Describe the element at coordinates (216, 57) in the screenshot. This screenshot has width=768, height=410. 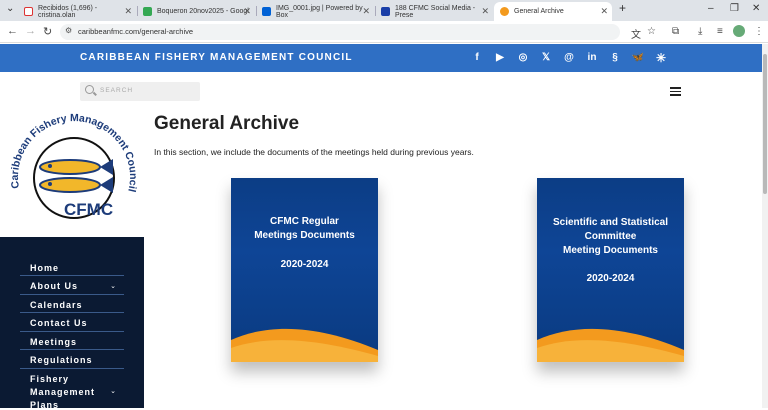
I see `site-title: CARIBBEAN FISHERY MANAGEMENT COUNCIL` at that location.